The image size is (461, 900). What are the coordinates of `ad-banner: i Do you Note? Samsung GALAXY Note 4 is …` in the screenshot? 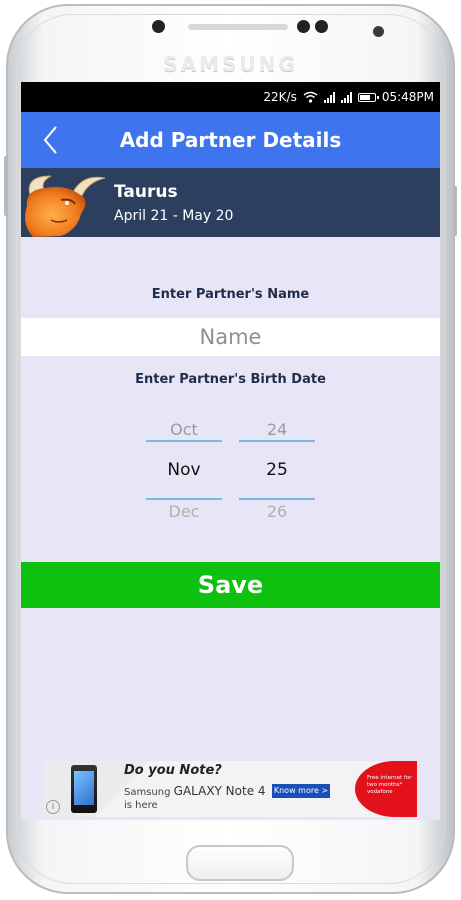 It's located at (230, 789).